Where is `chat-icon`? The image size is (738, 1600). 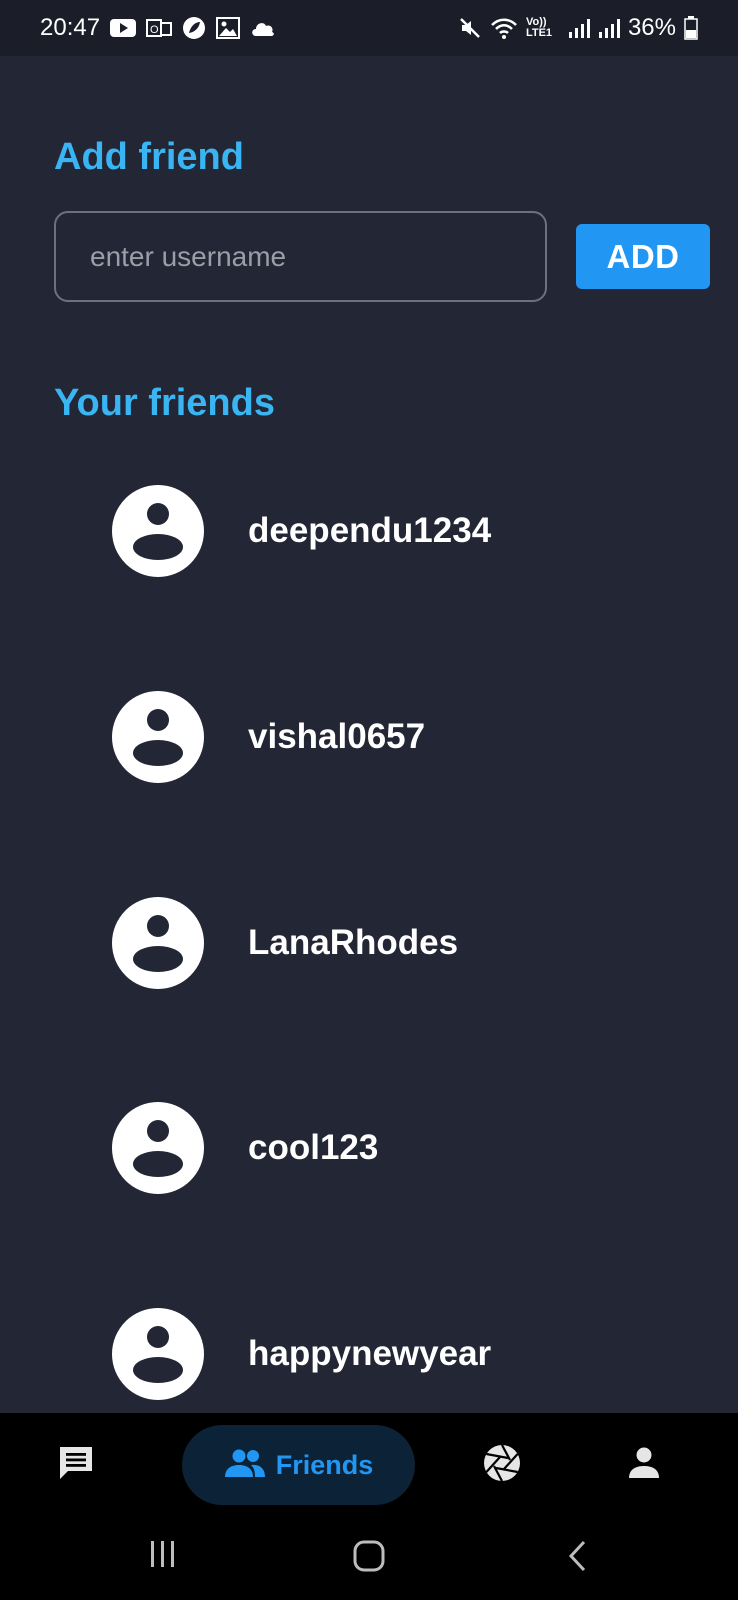
chat-icon is located at coordinates (76, 1465).